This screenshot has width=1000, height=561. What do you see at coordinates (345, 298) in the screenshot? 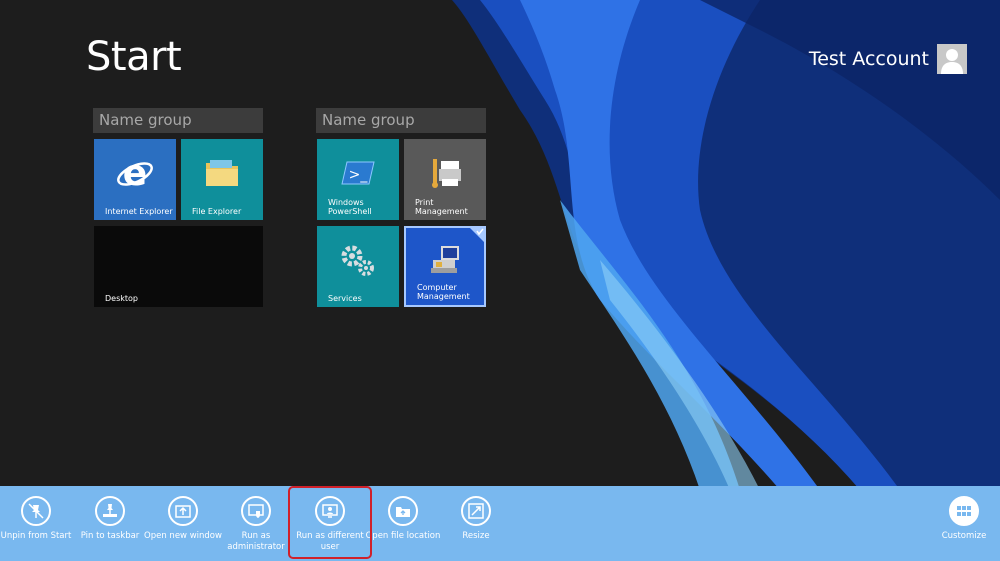
I see `tile-label: Services` at bounding box center [345, 298].